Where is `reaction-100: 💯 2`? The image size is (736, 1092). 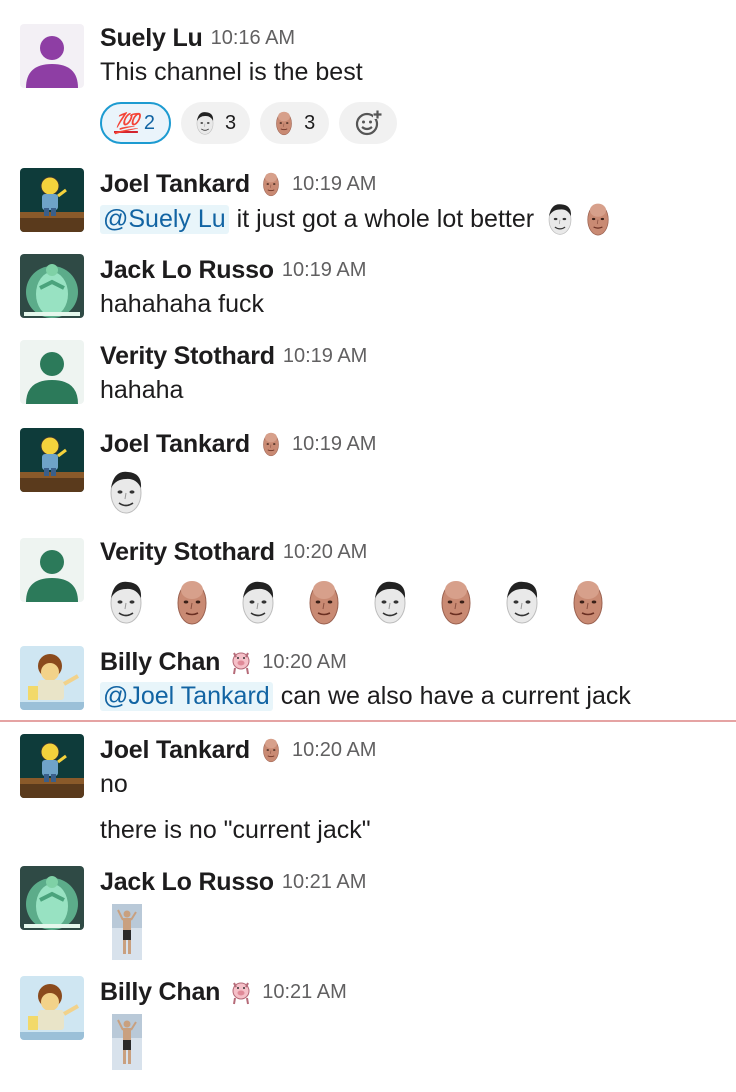 reaction-100: 💯 2 is located at coordinates (136, 123).